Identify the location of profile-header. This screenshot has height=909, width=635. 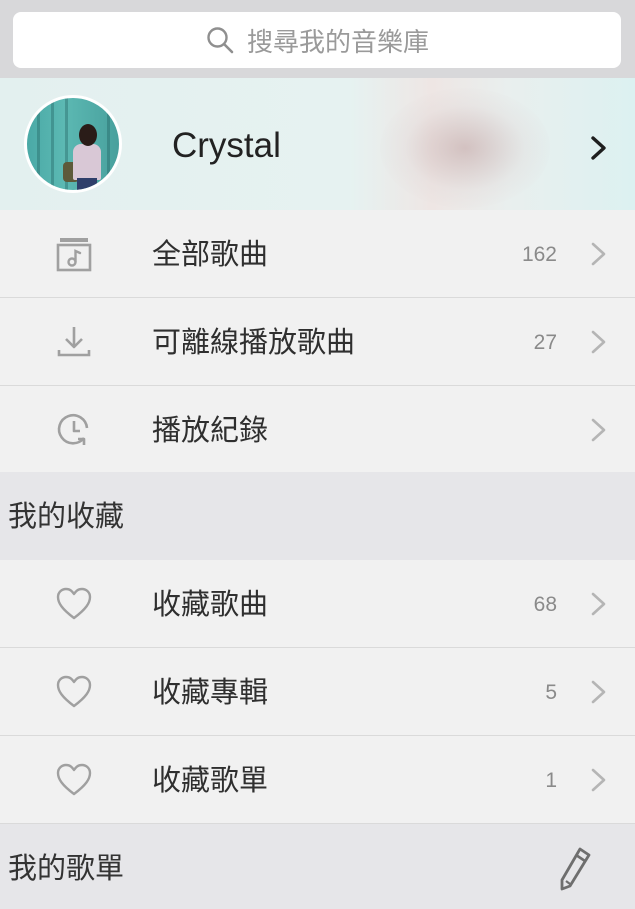
(317, 144).